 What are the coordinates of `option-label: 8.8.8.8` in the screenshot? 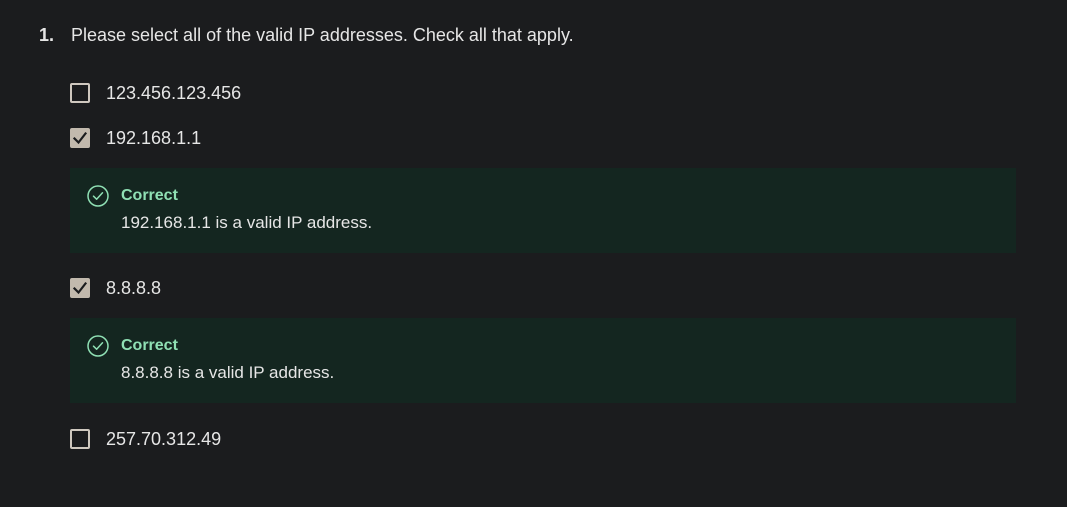 It's located at (134, 287).